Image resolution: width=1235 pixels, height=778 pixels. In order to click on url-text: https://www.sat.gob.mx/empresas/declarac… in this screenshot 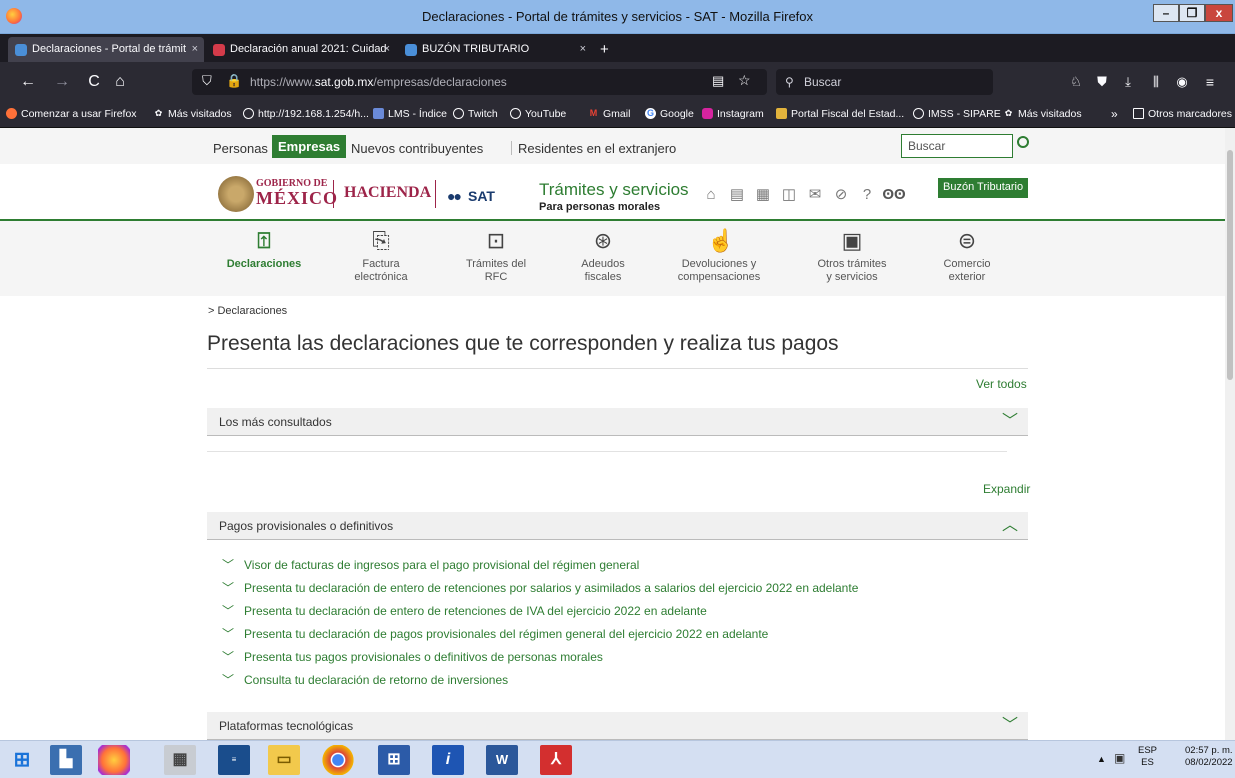, I will do `click(378, 82)`.